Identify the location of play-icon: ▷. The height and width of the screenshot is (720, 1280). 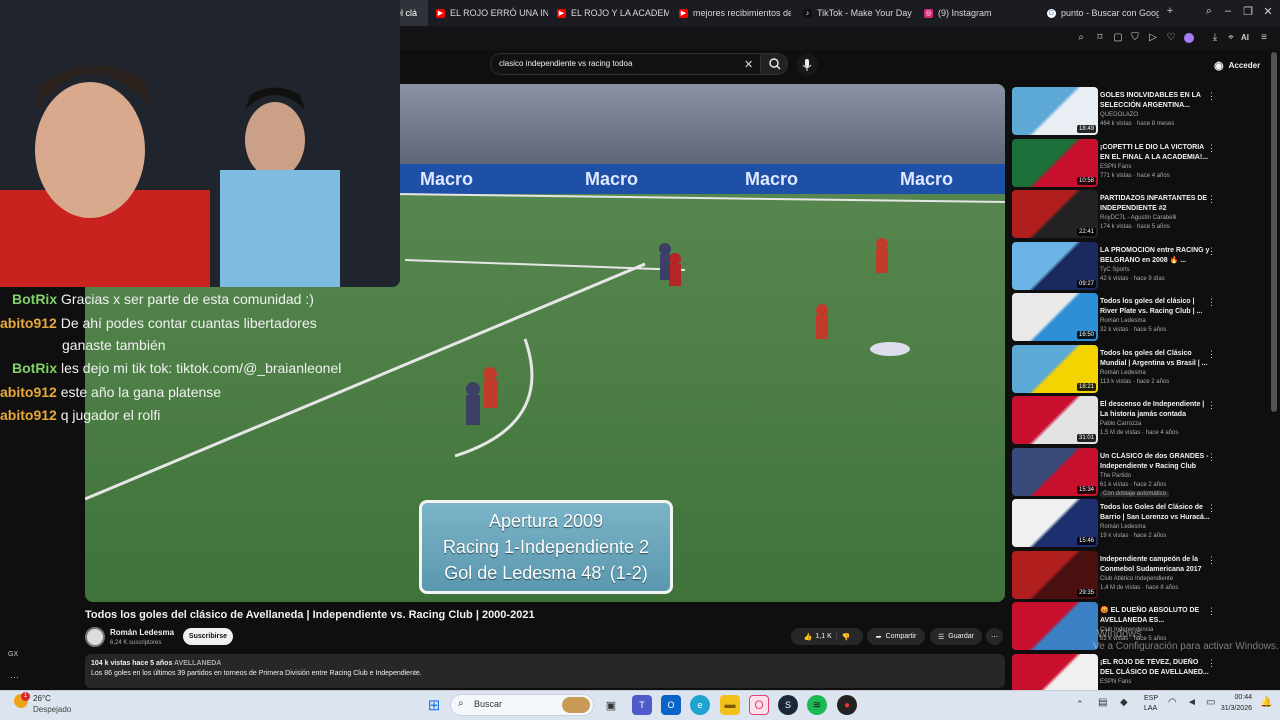
(1153, 38).